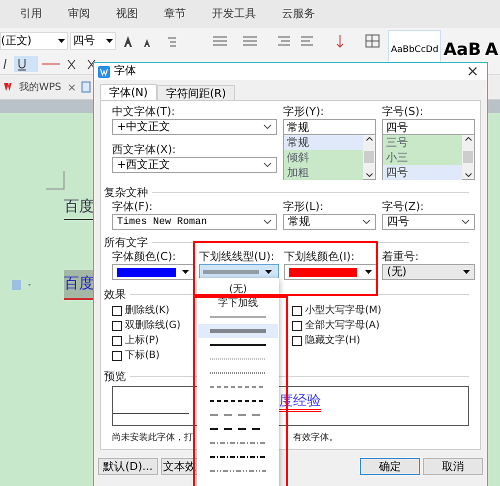  Describe the element at coordinates (126, 192) in the screenshot. I see `section-heading: 复杂文种` at that location.